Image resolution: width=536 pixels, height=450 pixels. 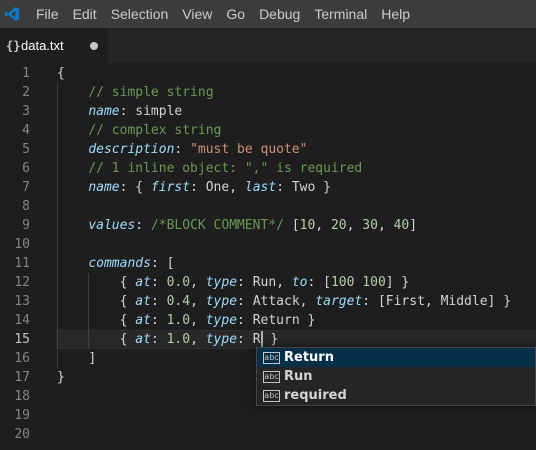 What do you see at coordinates (104, 111) in the screenshot?
I see `code-token: name` at bounding box center [104, 111].